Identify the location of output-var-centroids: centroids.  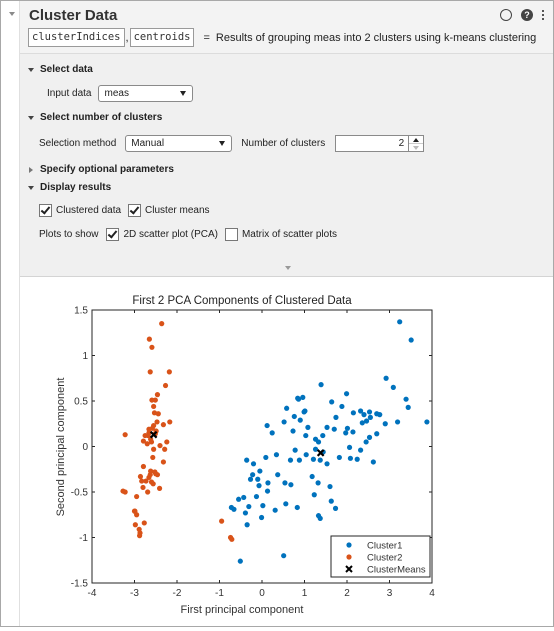
(162, 37).